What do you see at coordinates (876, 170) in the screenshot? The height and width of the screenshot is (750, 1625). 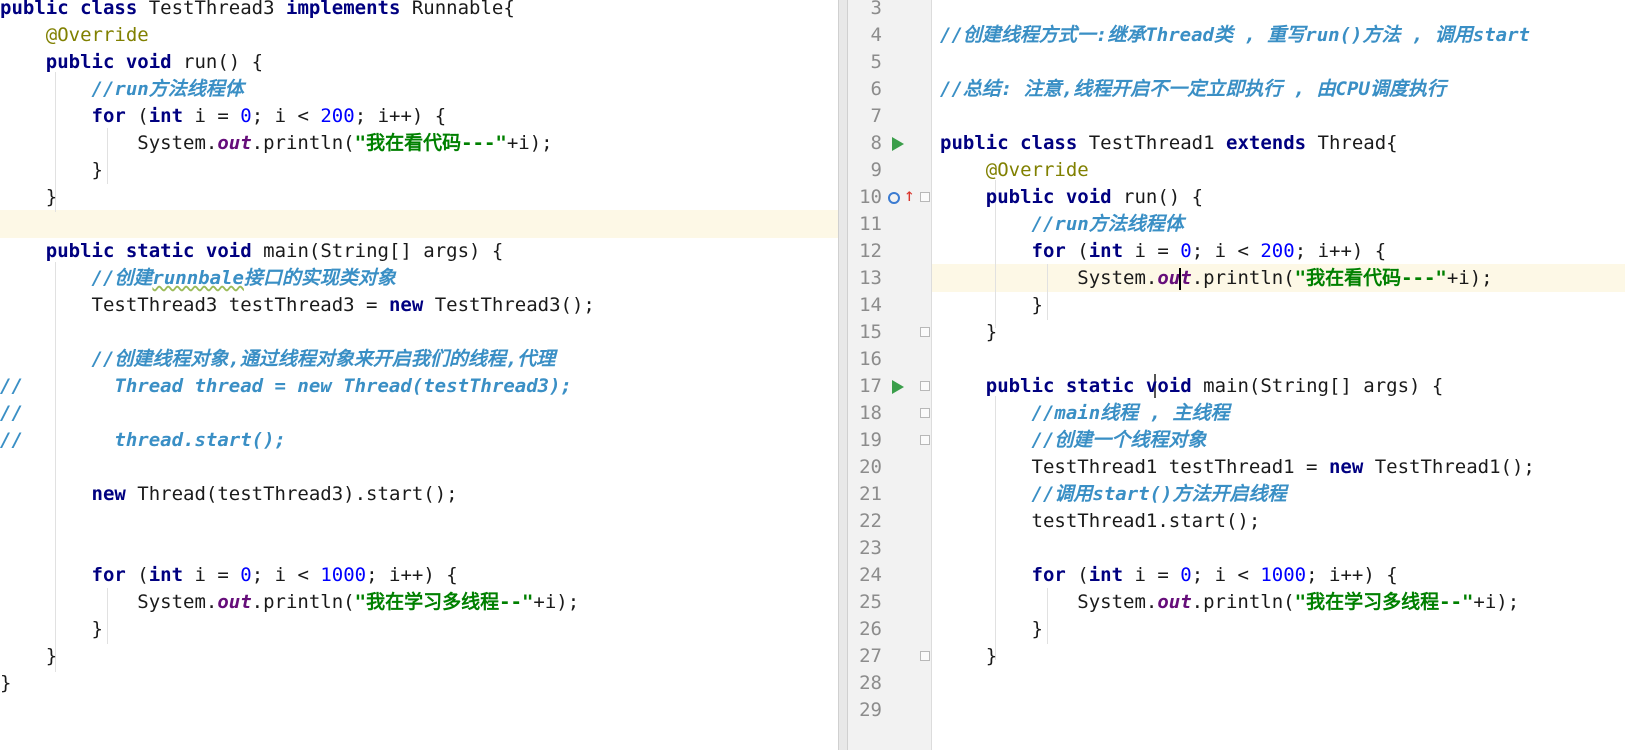 I see `line-number: 9` at bounding box center [876, 170].